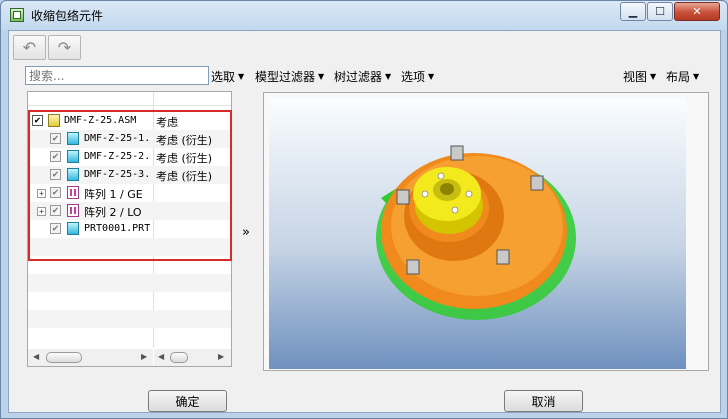 The image size is (728, 419). Describe the element at coordinates (413, 77) in the screenshot. I see `menu-options-label: 选项` at that location.